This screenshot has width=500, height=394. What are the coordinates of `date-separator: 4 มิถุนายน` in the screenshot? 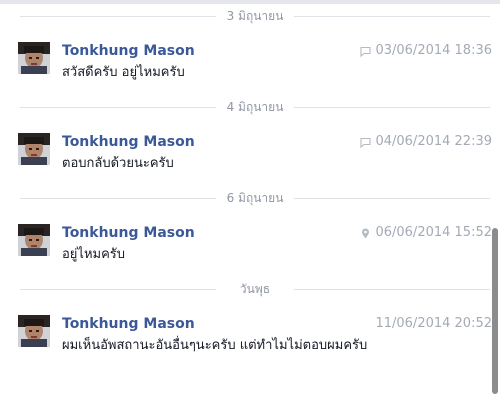 It's located at (255, 107).